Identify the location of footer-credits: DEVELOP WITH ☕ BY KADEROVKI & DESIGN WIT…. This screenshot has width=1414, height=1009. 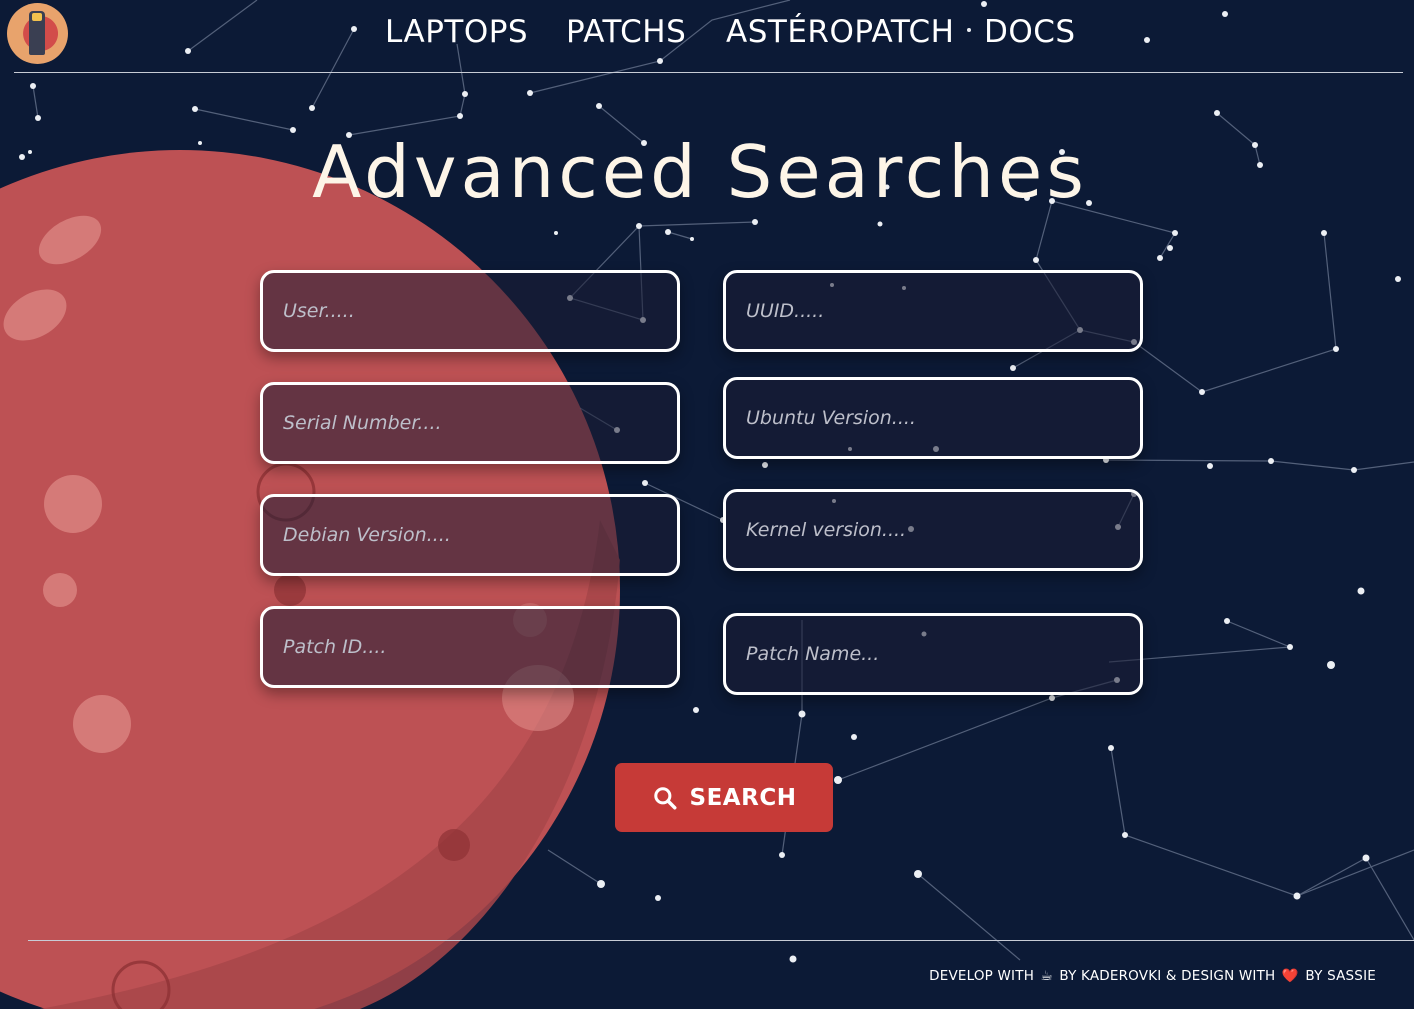
(1152, 976).